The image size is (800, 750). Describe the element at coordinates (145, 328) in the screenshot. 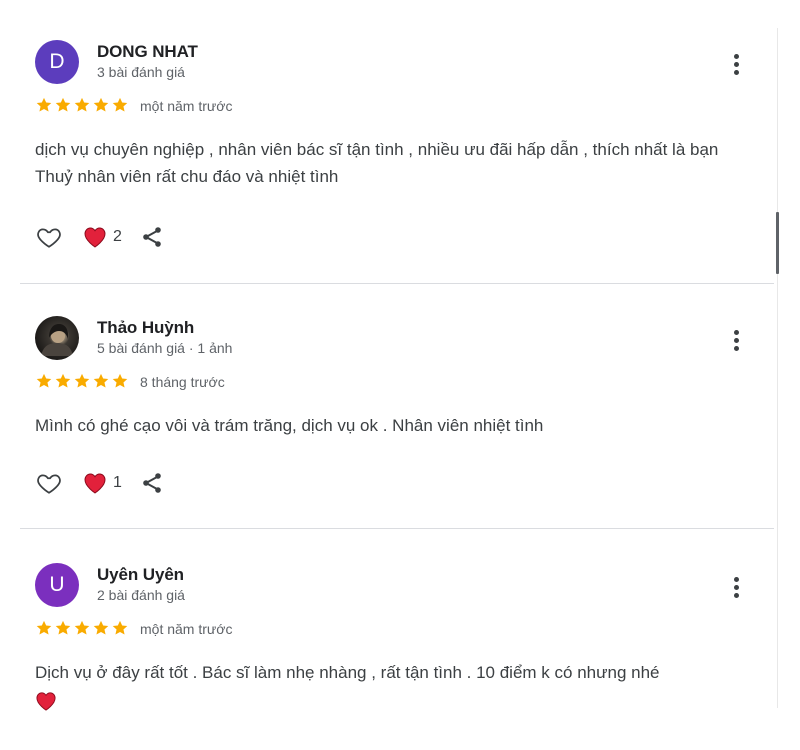

I see `reviewer-name: Thảo Huỳnh` at that location.